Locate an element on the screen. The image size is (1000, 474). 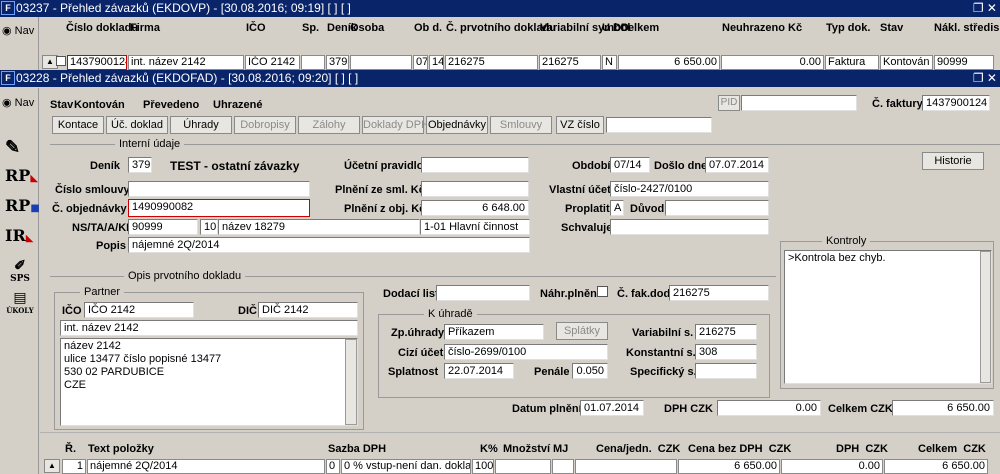
historie-button: Historie is located at coordinates (953, 161).